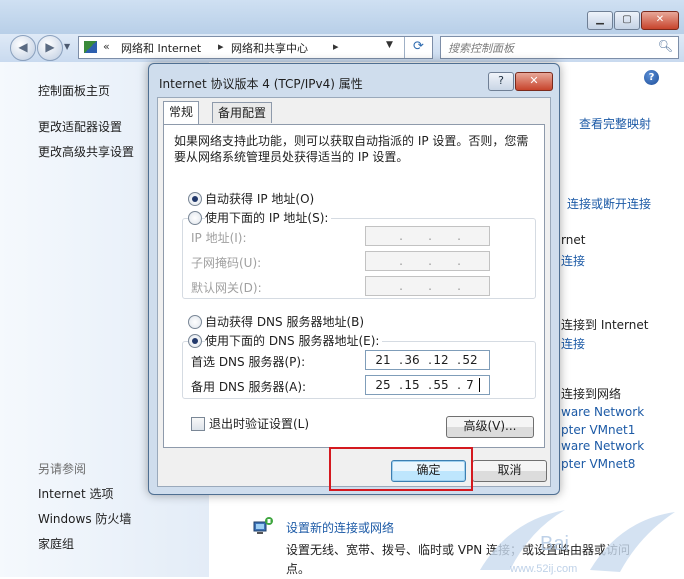  What do you see at coordinates (605, 325) in the screenshot?
I see `connected-internet-fragment: 连接到 Internet` at bounding box center [605, 325].